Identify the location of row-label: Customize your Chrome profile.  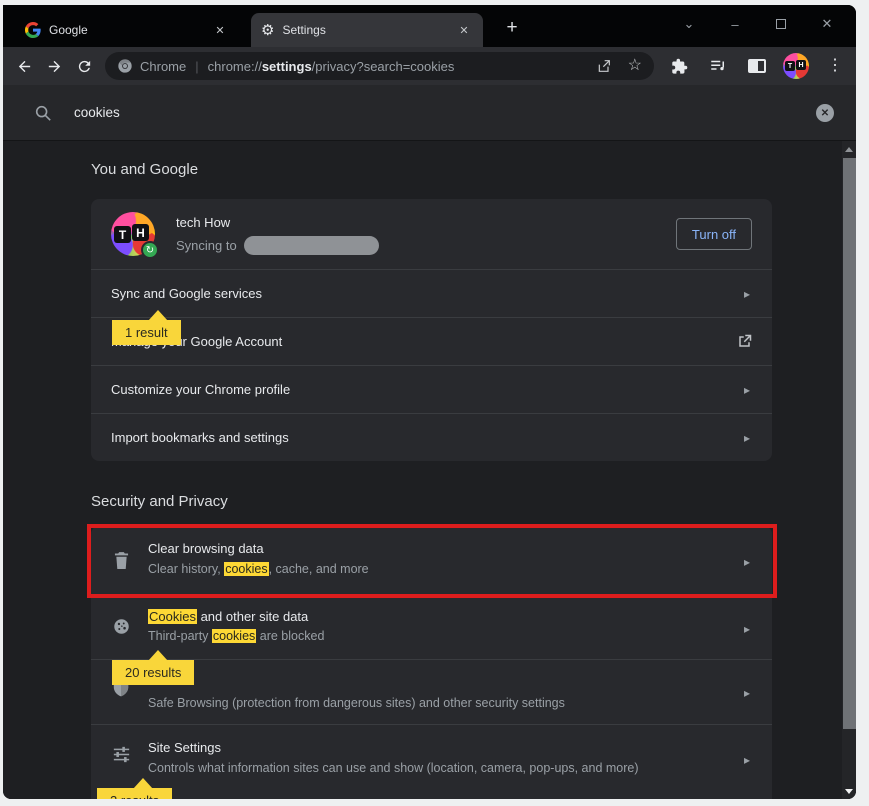
(201, 389).